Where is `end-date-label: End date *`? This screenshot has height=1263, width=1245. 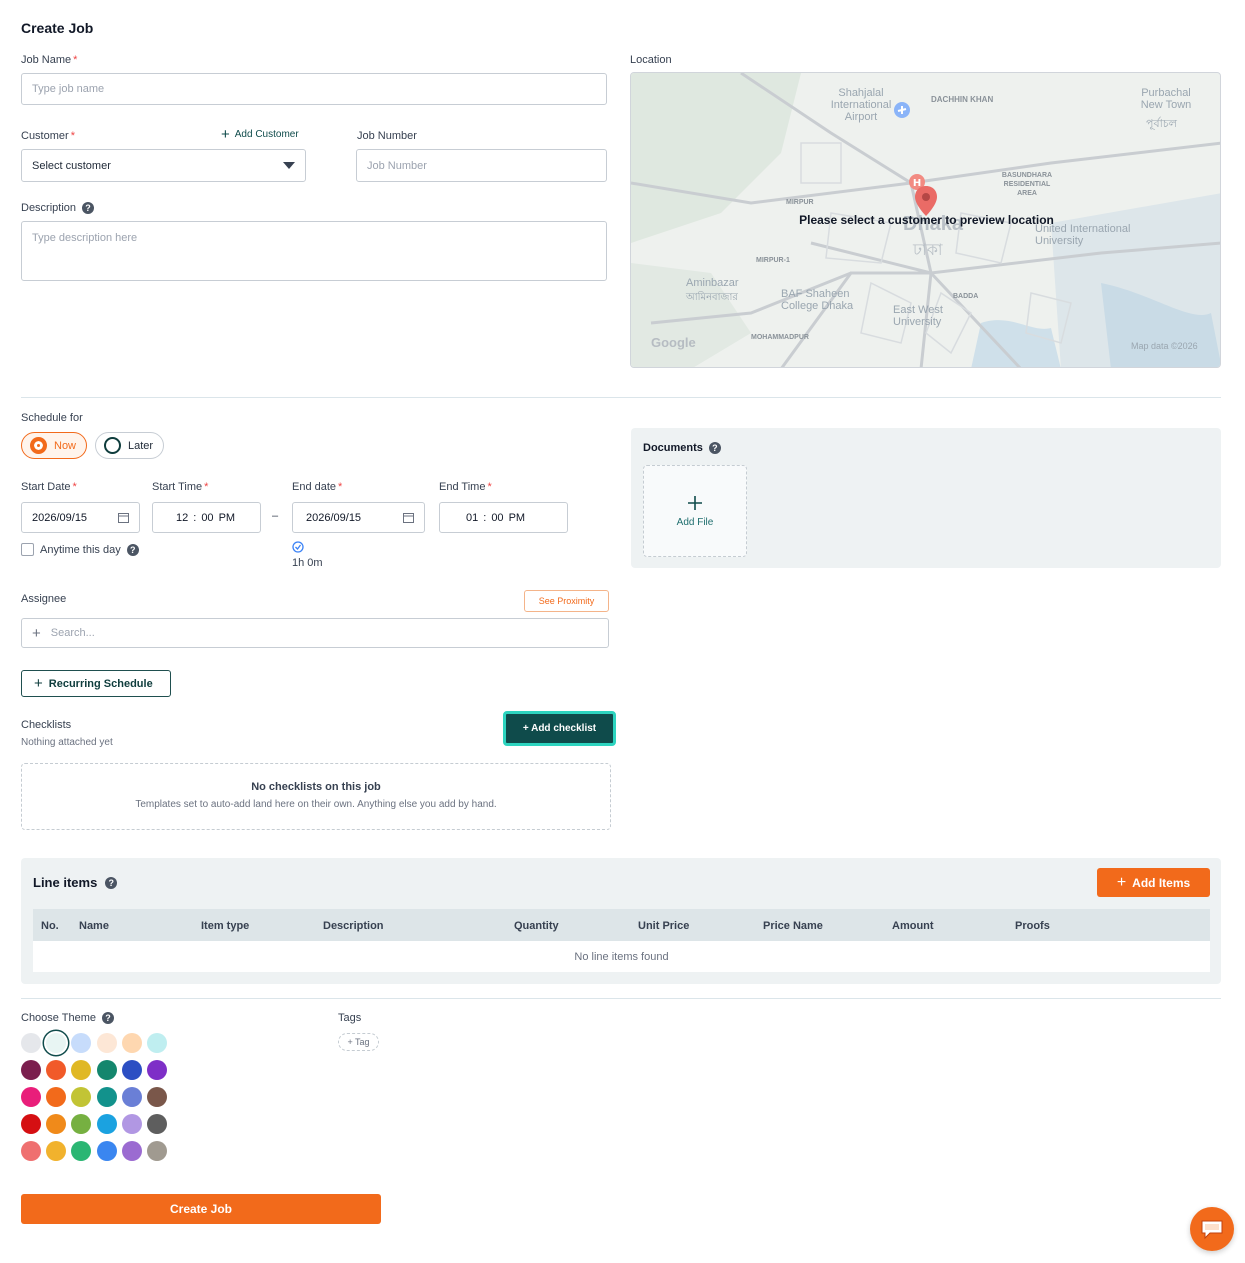
end-date-label: End date * is located at coordinates (317, 487).